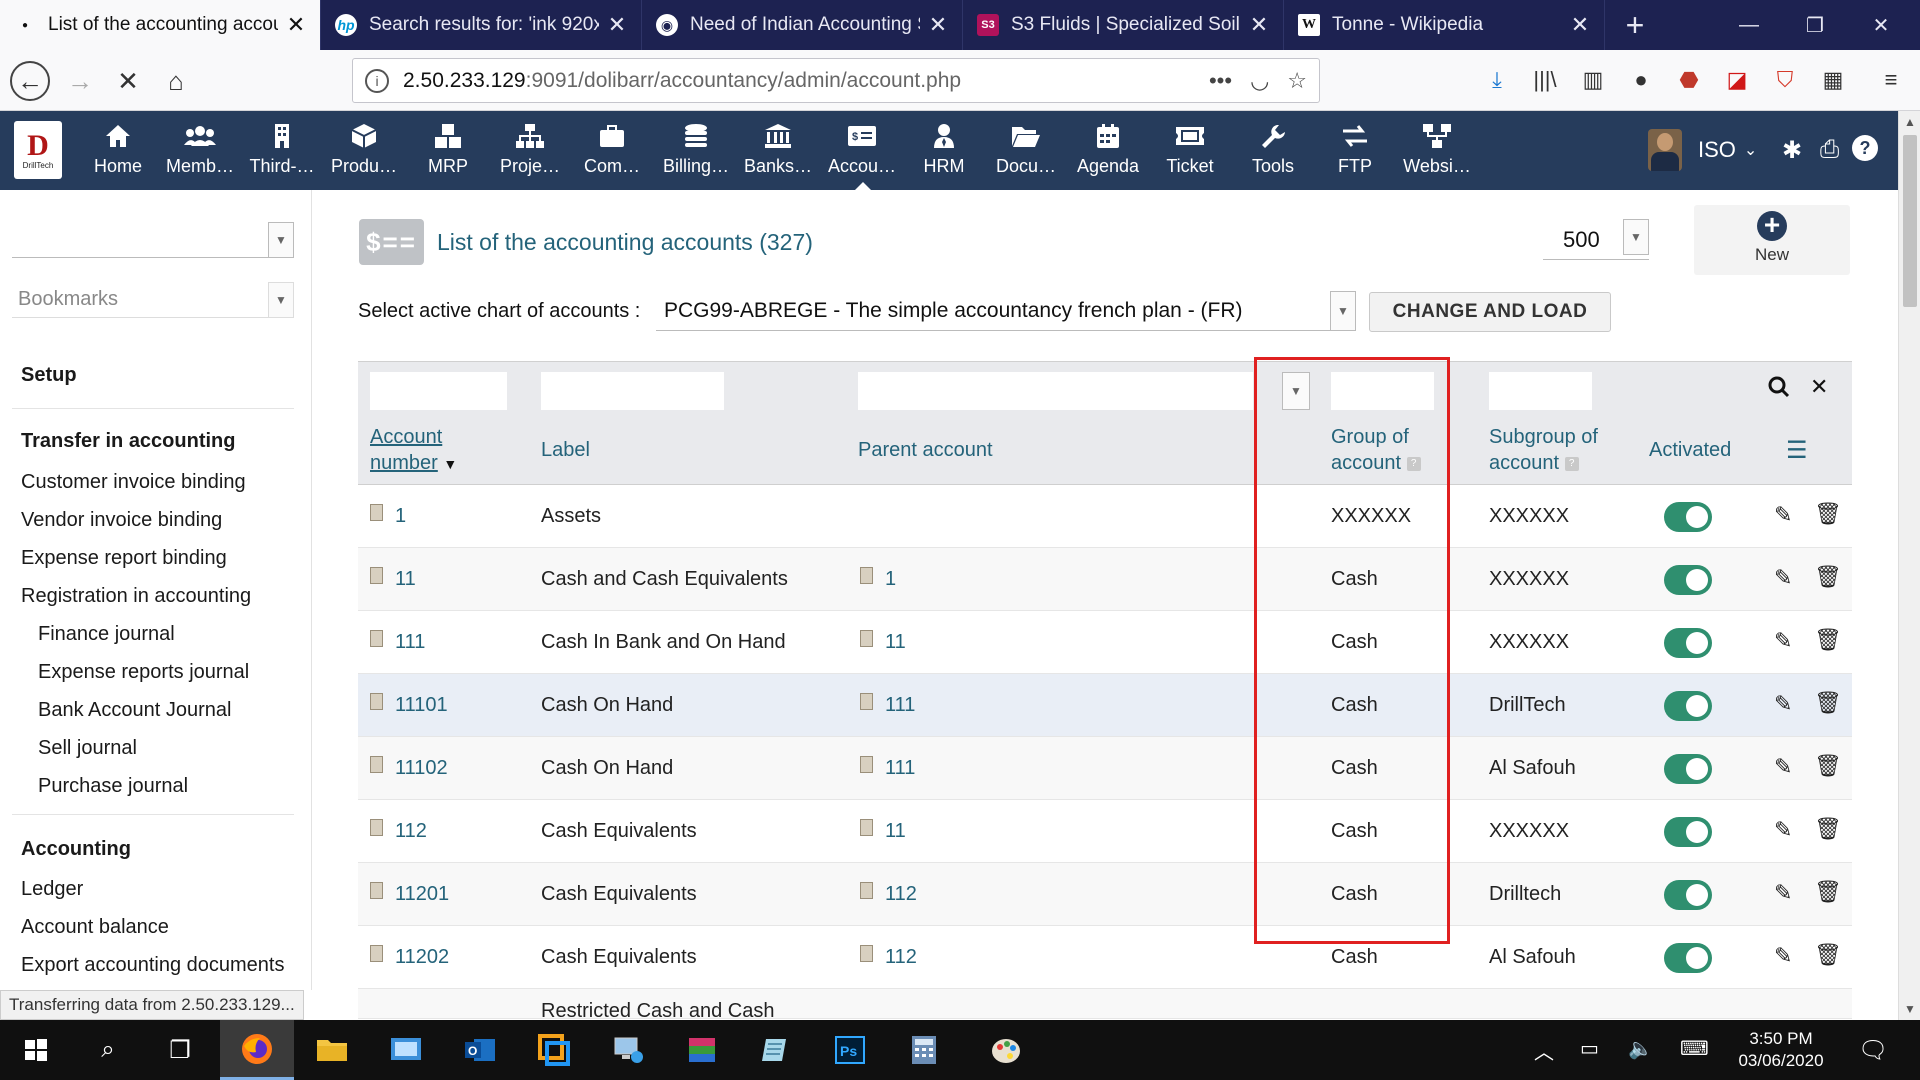 This screenshot has height=1080, width=1920. I want to click on minimize-button: —, so click(1749, 25).